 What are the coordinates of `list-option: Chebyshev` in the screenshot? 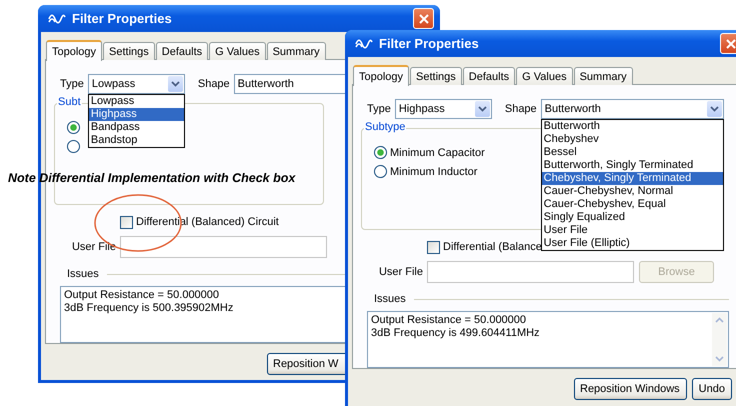 It's located at (632, 139).